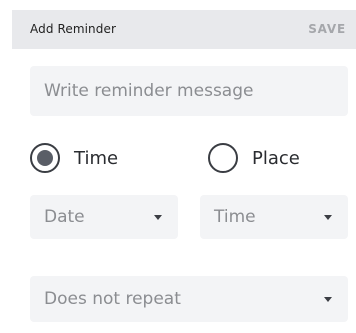 This screenshot has height=333, width=356. I want to click on time-radio-option: Time, so click(74, 158).